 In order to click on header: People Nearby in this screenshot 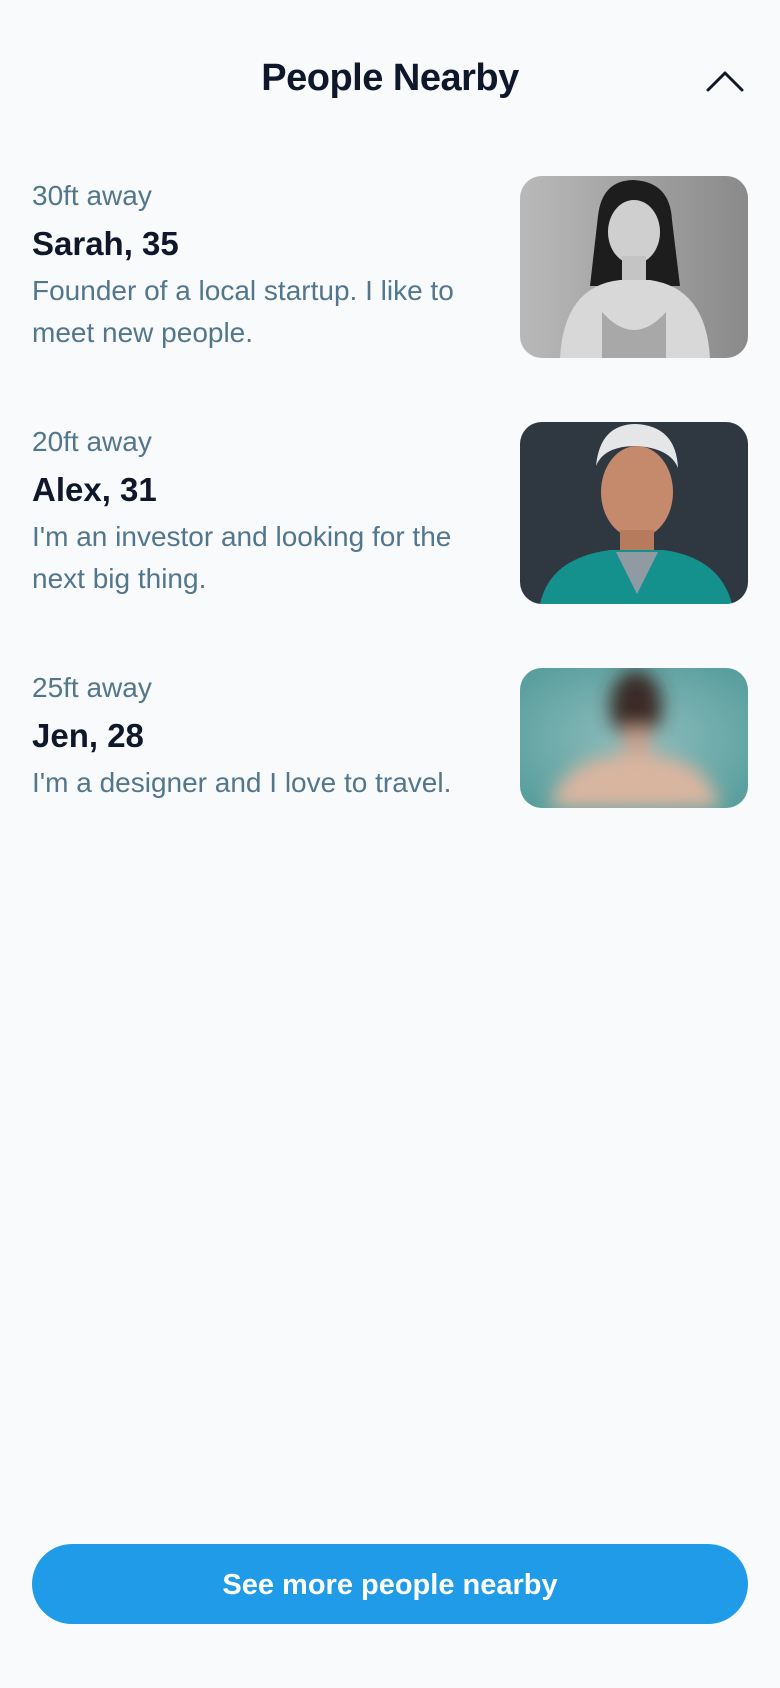, I will do `click(390, 80)`.